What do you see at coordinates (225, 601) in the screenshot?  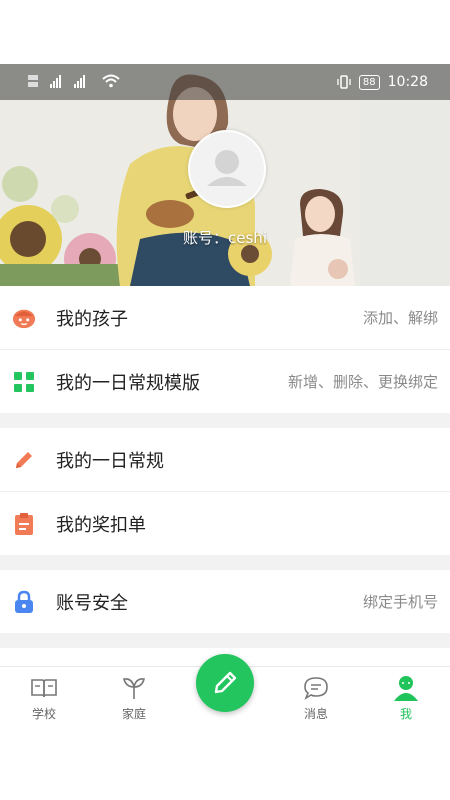 I see `menu-item-account-security: 账号安全 绑定手机号` at bounding box center [225, 601].